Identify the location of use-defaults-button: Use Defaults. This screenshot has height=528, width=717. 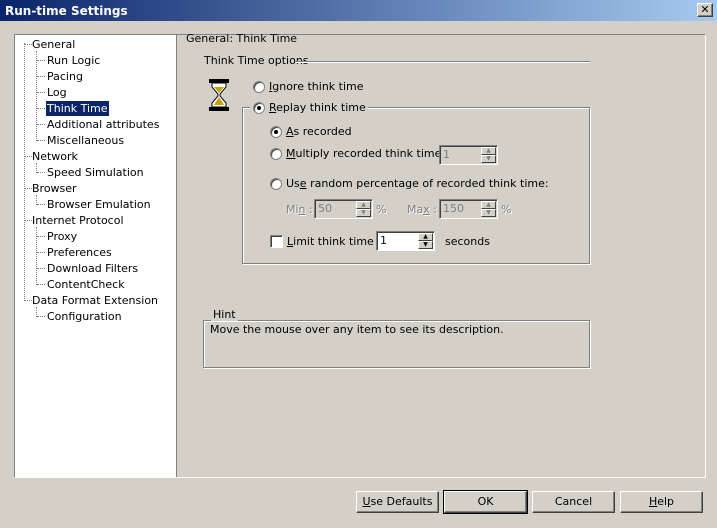
(397, 502).